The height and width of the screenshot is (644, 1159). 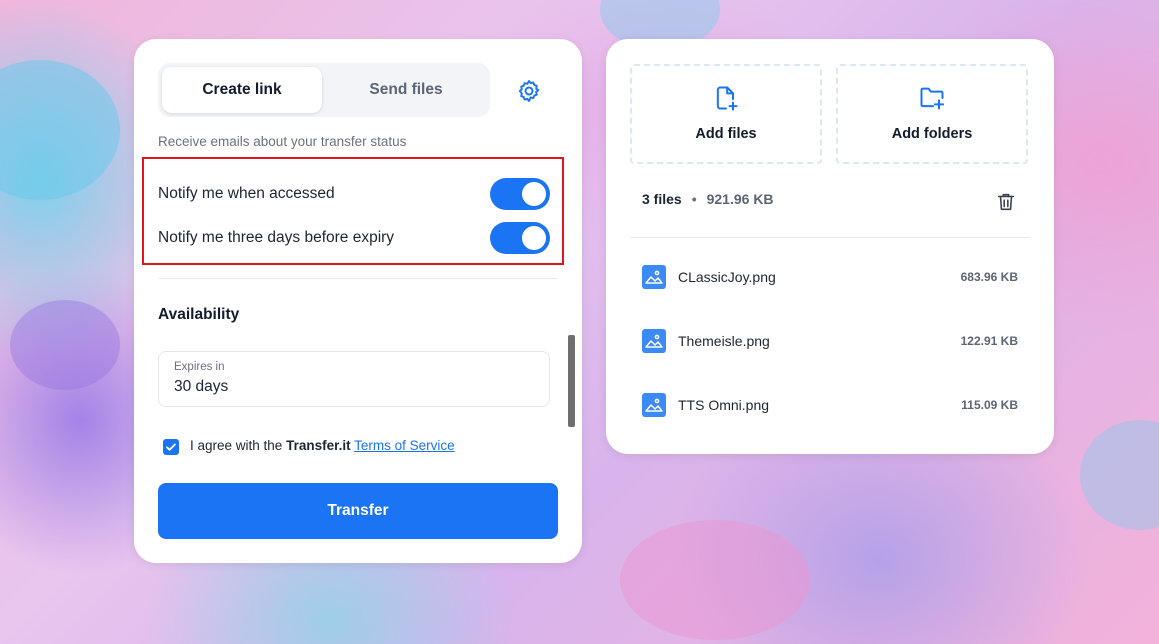 I want to click on file-count: 3 files, so click(x=662, y=199).